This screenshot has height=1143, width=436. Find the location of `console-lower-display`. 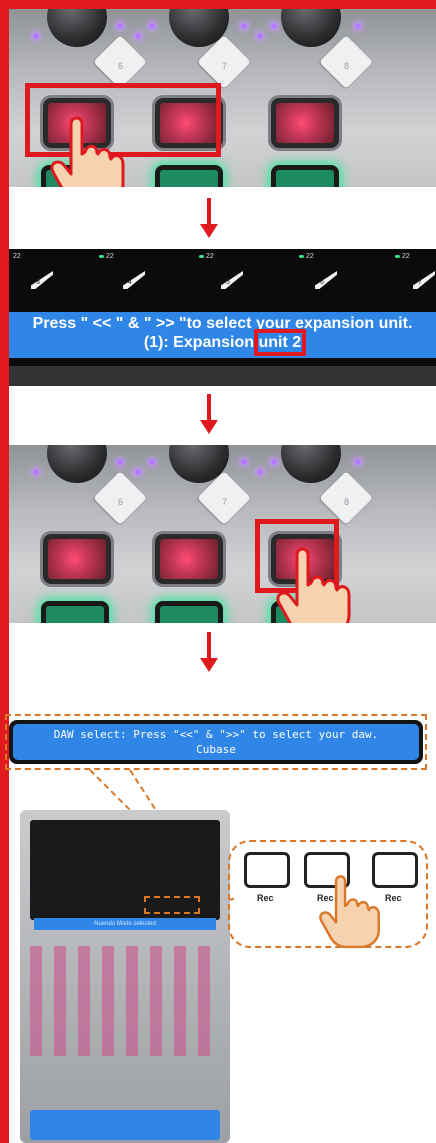

console-lower-display is located at coordinates (125, 1125).